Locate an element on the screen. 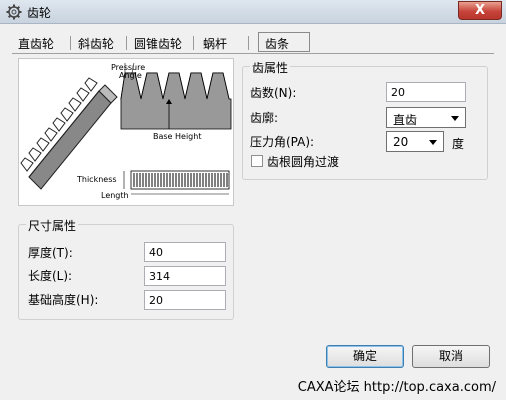  title-bar: 齿轮 X is located at coordinates (253, 12).